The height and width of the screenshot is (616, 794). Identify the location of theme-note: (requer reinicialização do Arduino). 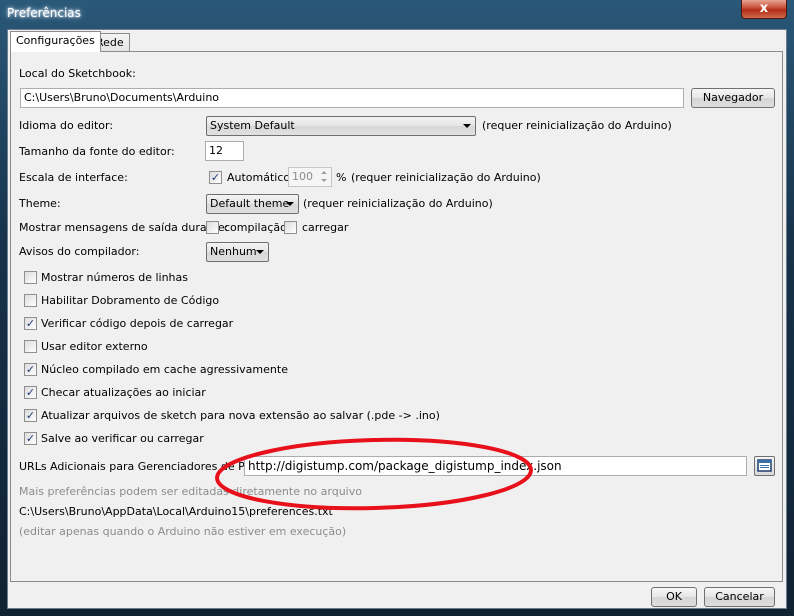
(398, 203).